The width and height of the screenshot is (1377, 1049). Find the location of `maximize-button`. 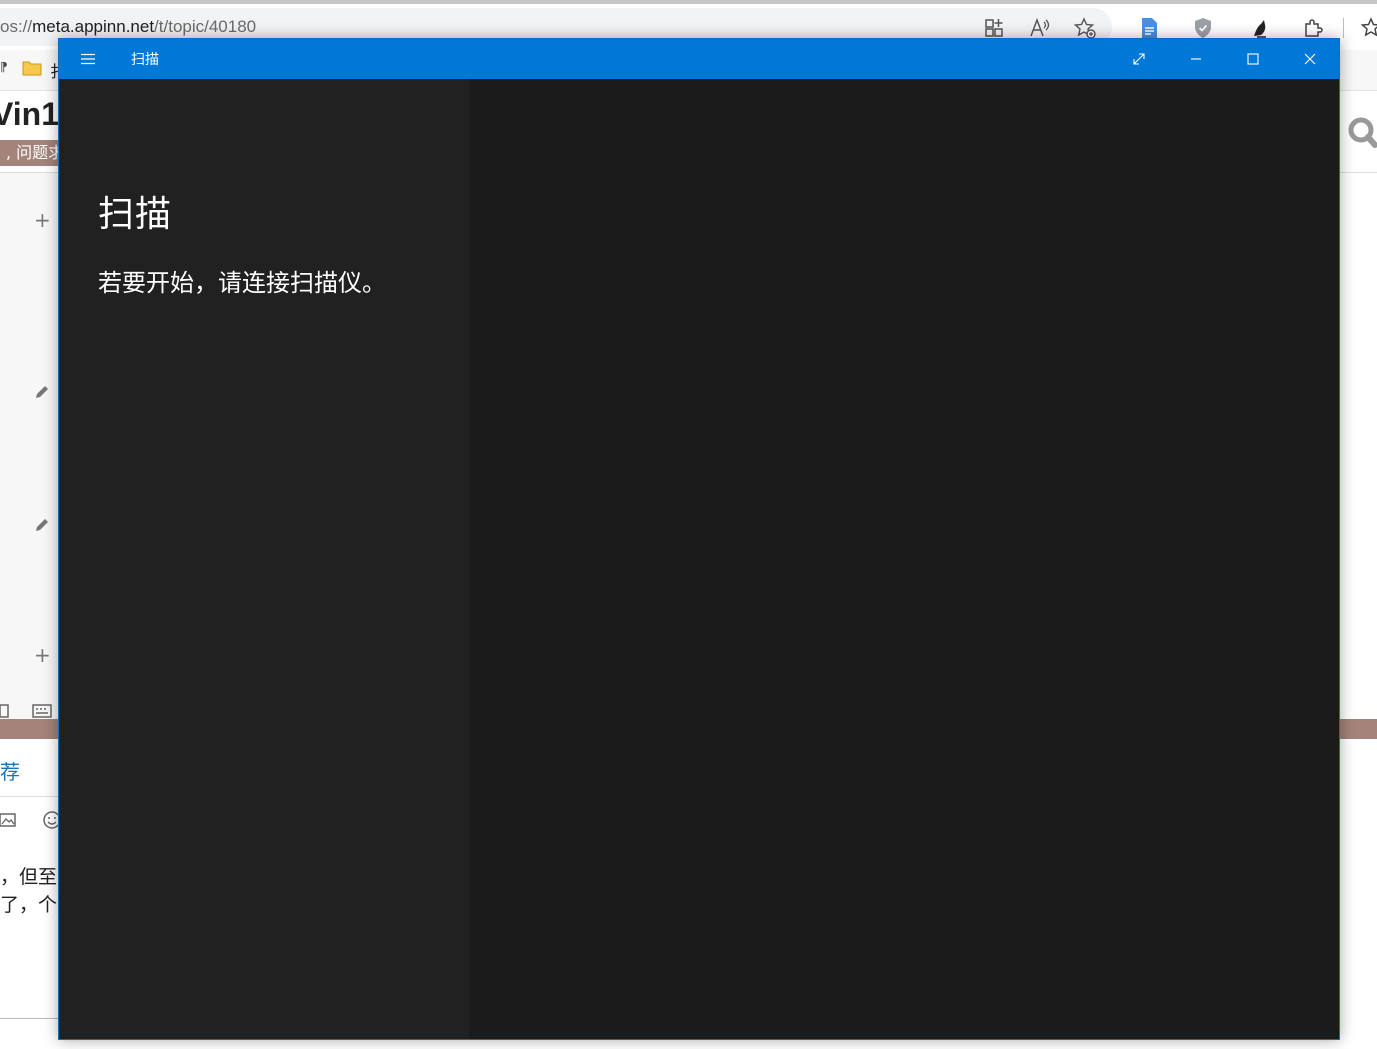

maximize-button is located at coordinates (1253, 59).